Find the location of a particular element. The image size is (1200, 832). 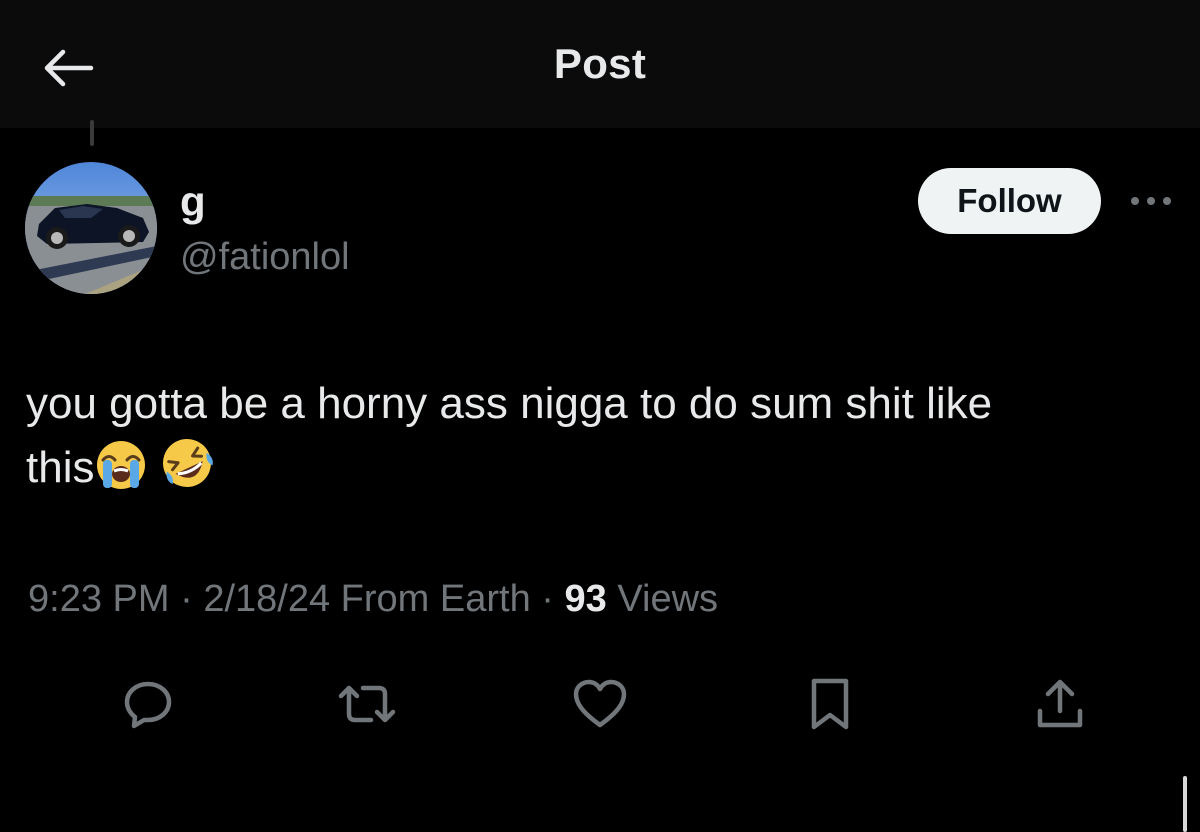

views-count: 93 is located at coordinates (586, 599).